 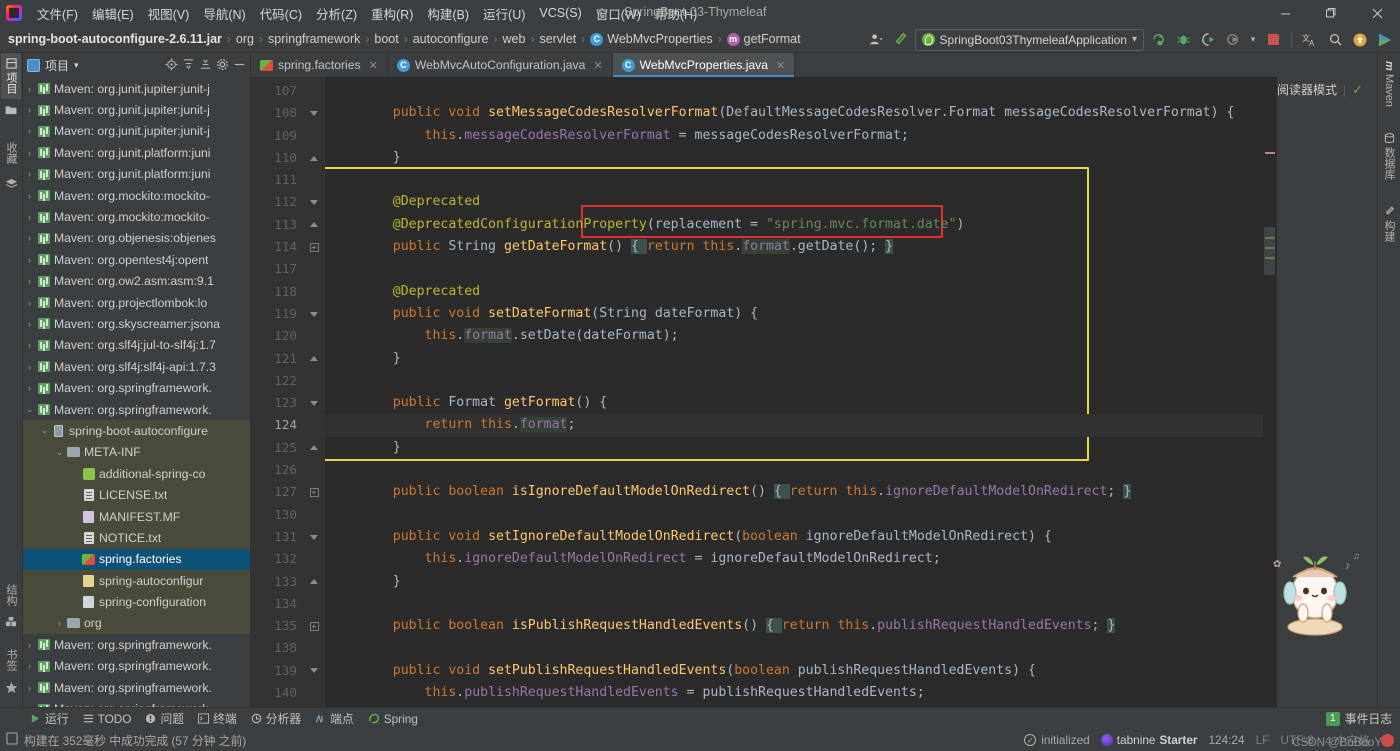 What do you see at coordinates (188, 66) in the screenshot?
I see `expand-all-icon` at bounding box center [188, 66].